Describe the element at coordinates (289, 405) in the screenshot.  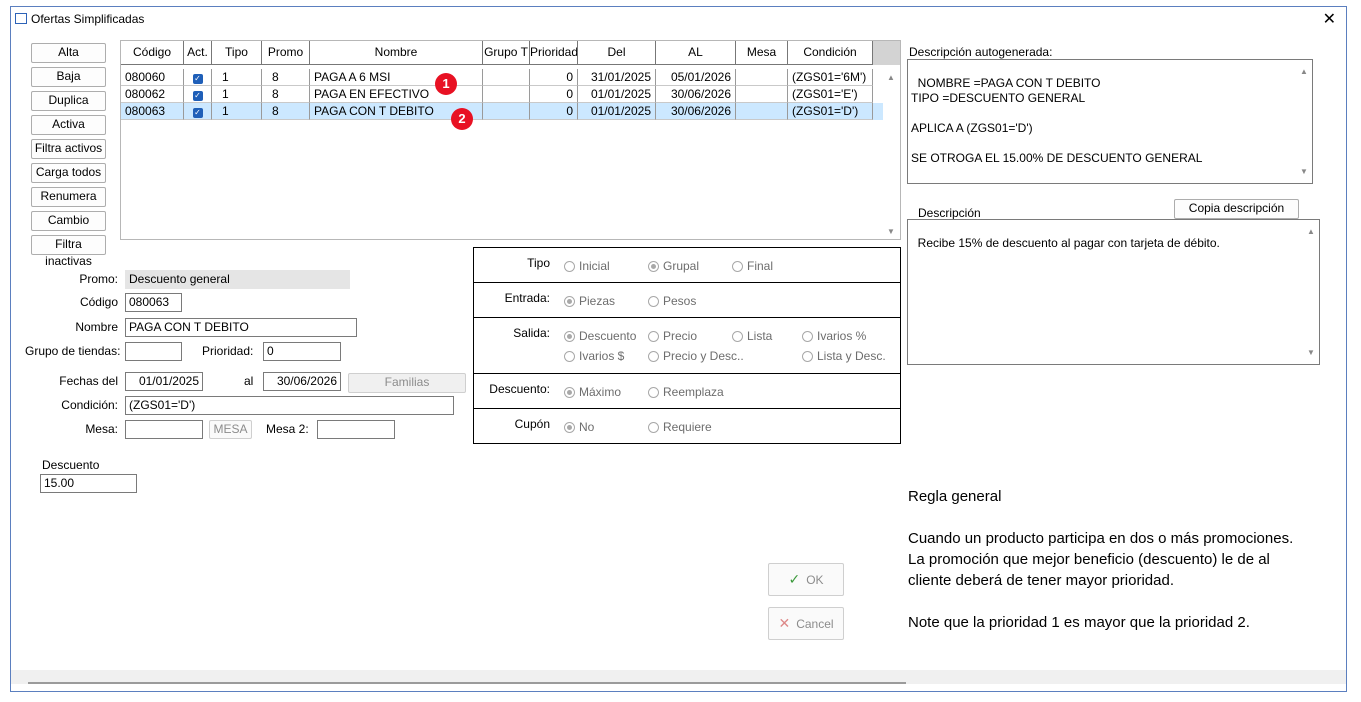
I see `condicion-field: (ZGS01='D')` at that location.